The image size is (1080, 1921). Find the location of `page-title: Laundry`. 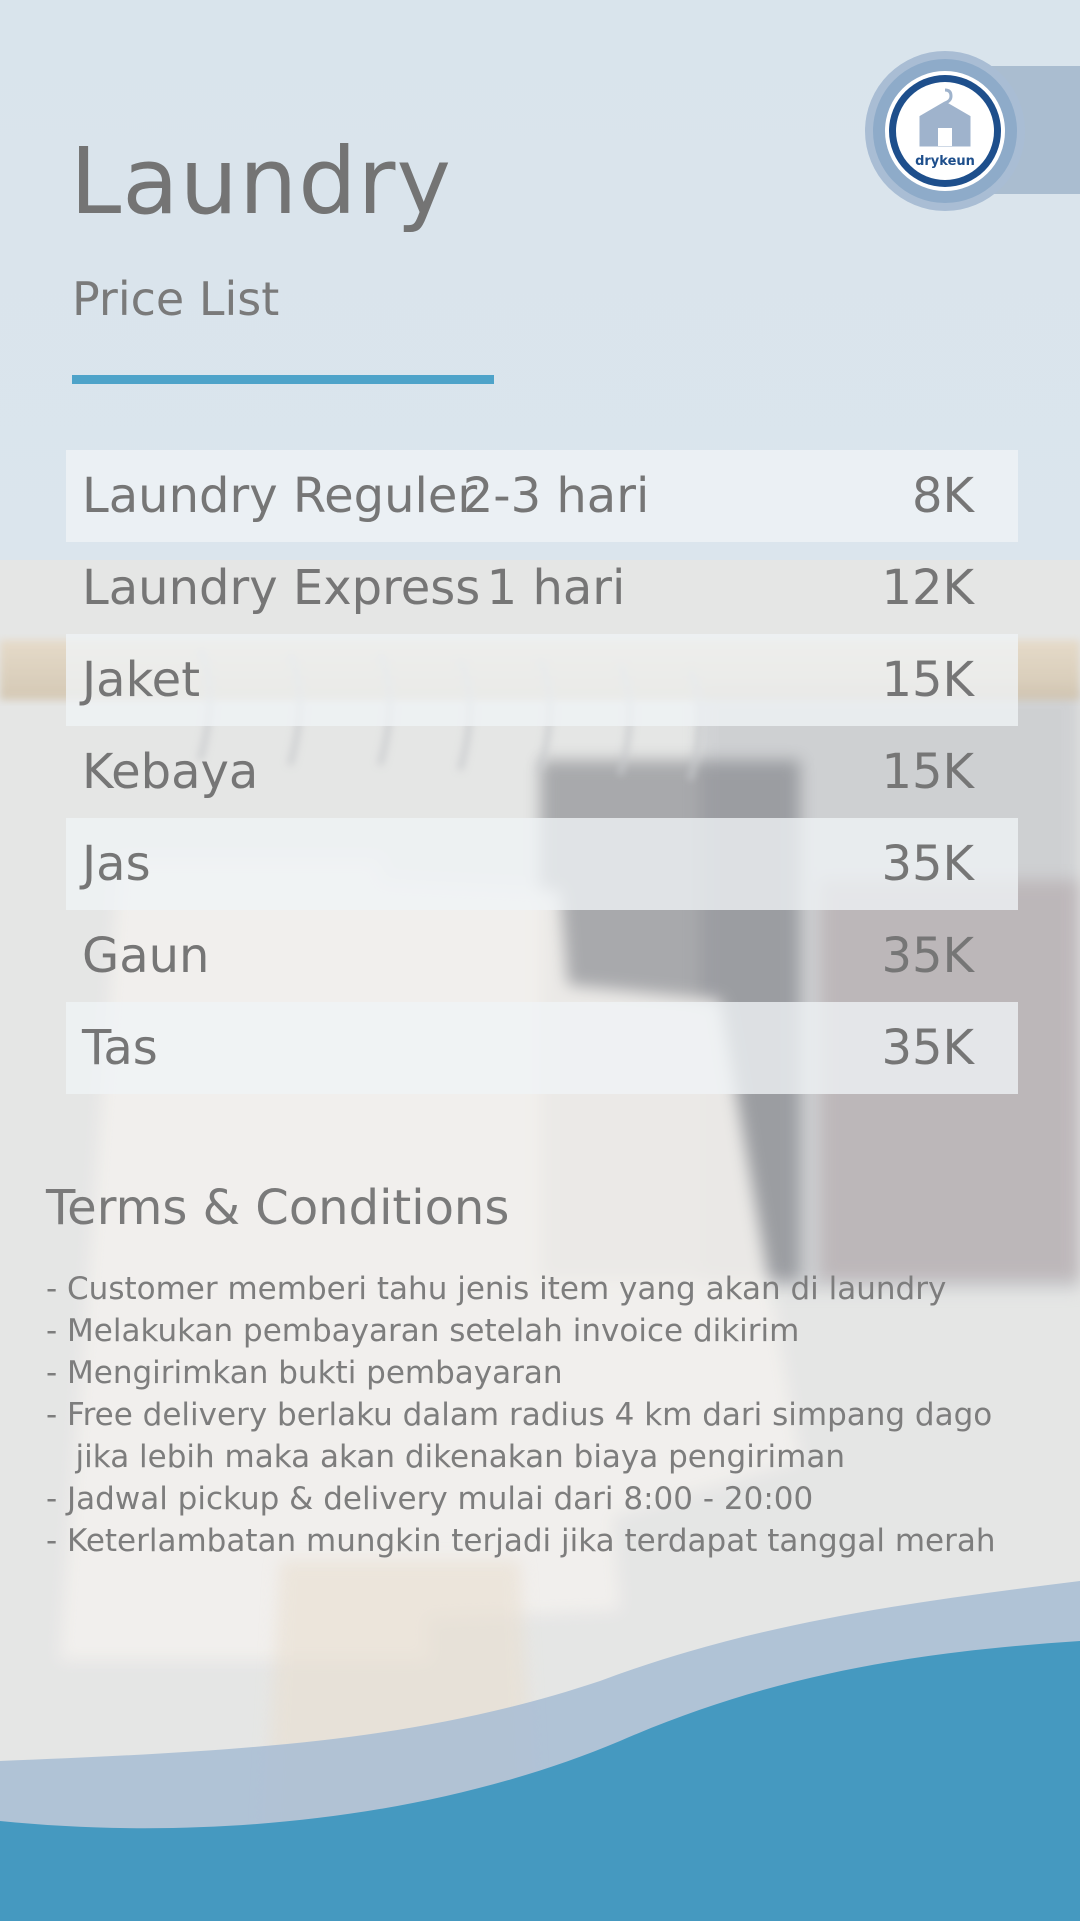

page-title: Laundry is located at coordinates (261, 181).